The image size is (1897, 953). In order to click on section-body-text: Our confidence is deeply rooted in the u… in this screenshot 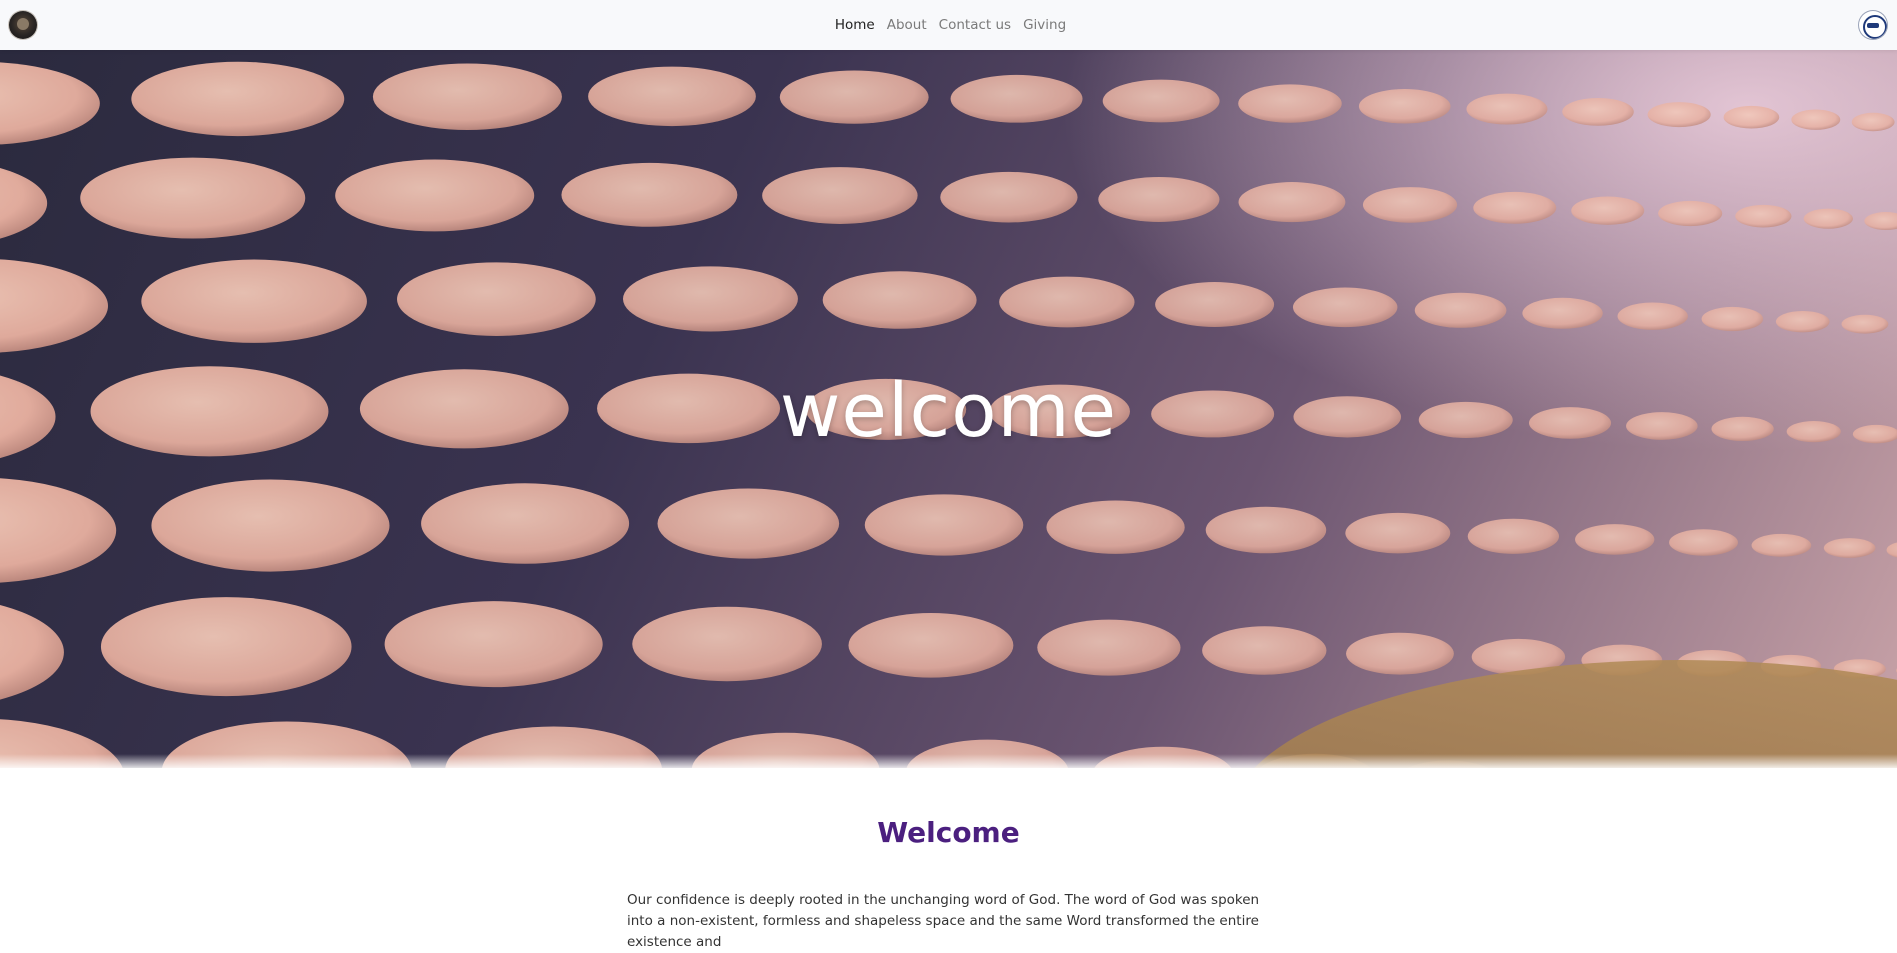, I will do `click(943, 921)`.